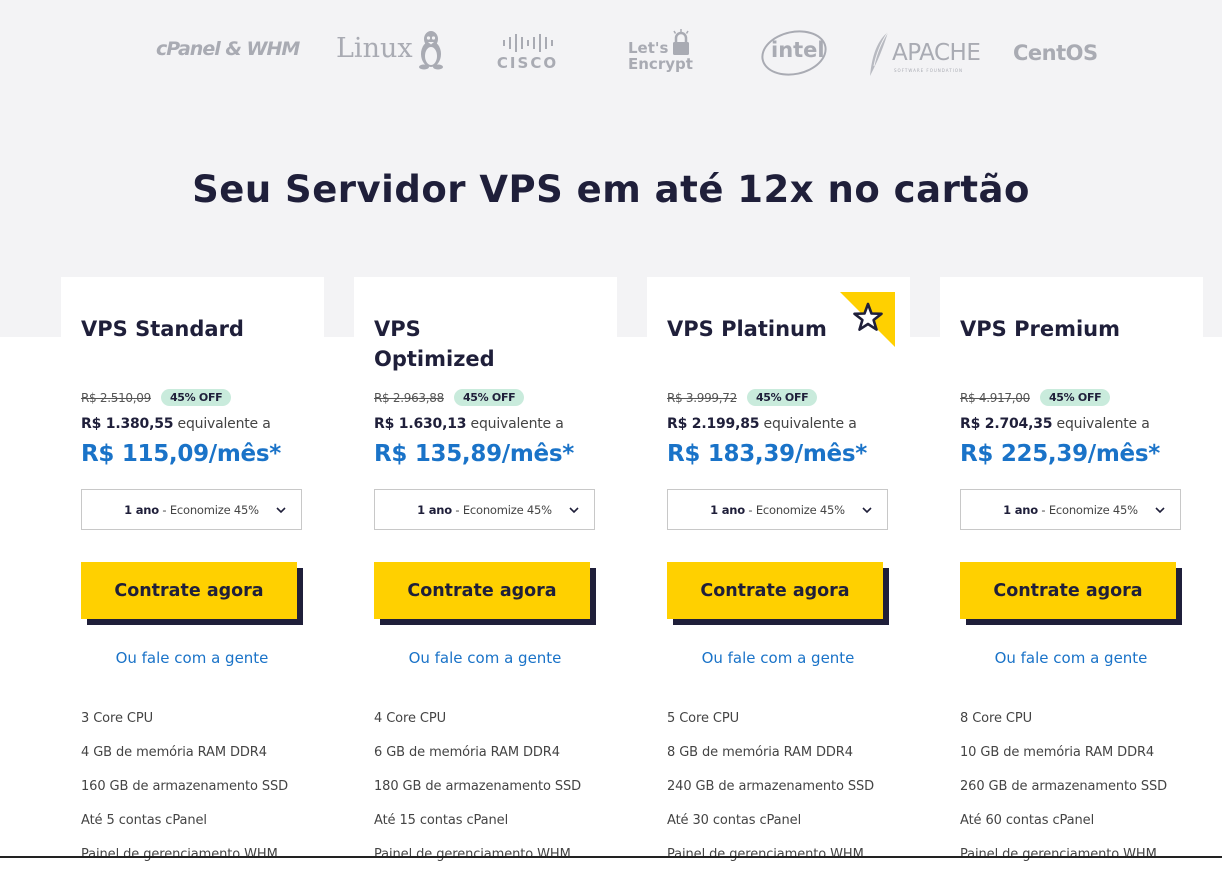 This screenshot has height=881, width=1222. What do you see at coordinates (995, 397) in the screenshot?
I see `old-price: R$ 4.917,00` at bounding box center [995, 397].